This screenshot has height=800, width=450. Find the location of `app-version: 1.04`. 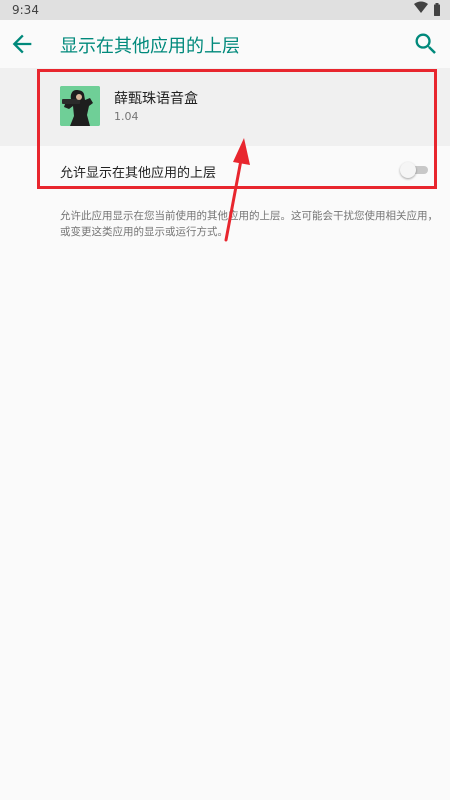

app-version: 1.04 is located at coordinates (126, 116).